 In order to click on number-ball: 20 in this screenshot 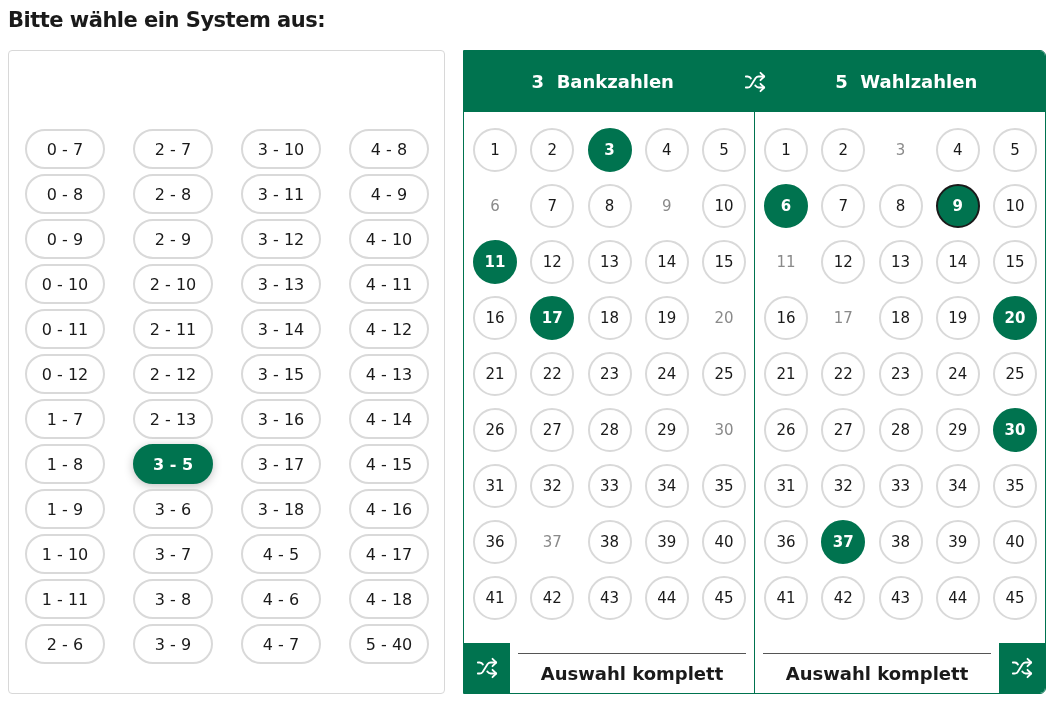, I will do `click(1015, 318)`.